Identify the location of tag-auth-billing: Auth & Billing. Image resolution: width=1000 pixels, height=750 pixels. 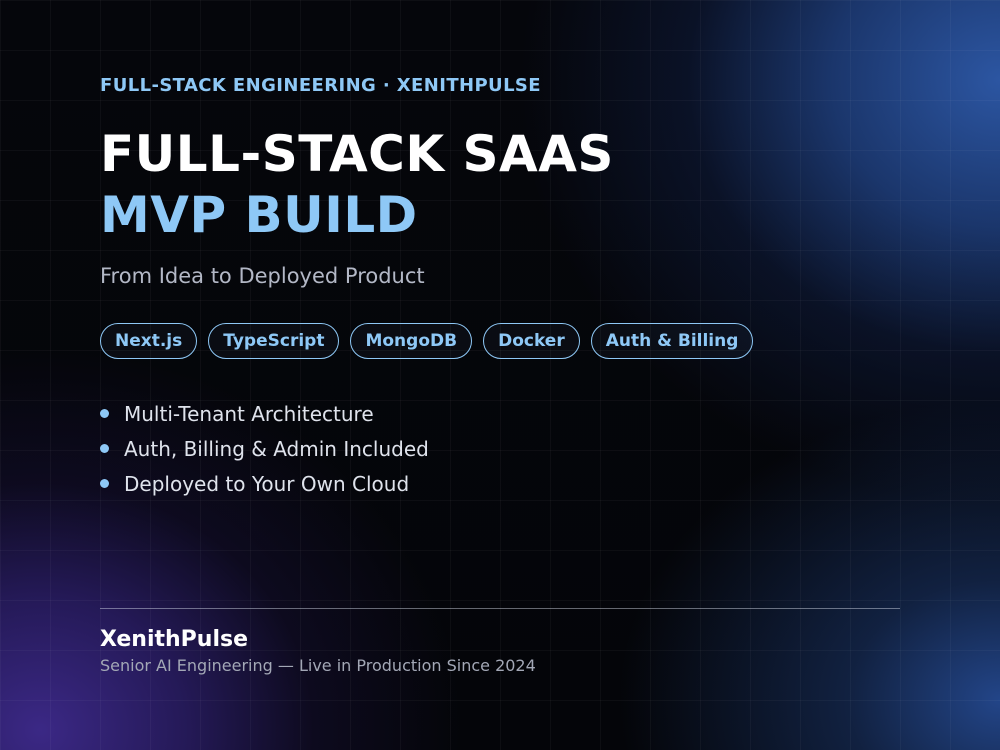
(672, 341).